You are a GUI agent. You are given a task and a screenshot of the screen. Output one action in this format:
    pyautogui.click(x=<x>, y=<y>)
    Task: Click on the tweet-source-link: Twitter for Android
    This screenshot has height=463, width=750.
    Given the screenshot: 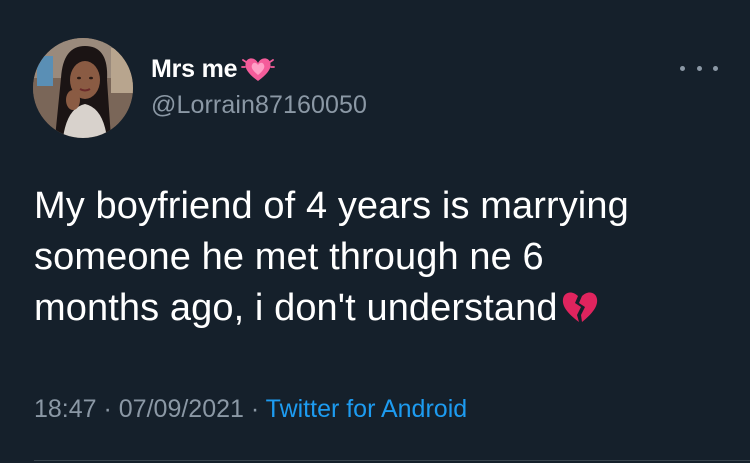 What is the action you would take?
    pyautogui.click(x=366, y=409)
    